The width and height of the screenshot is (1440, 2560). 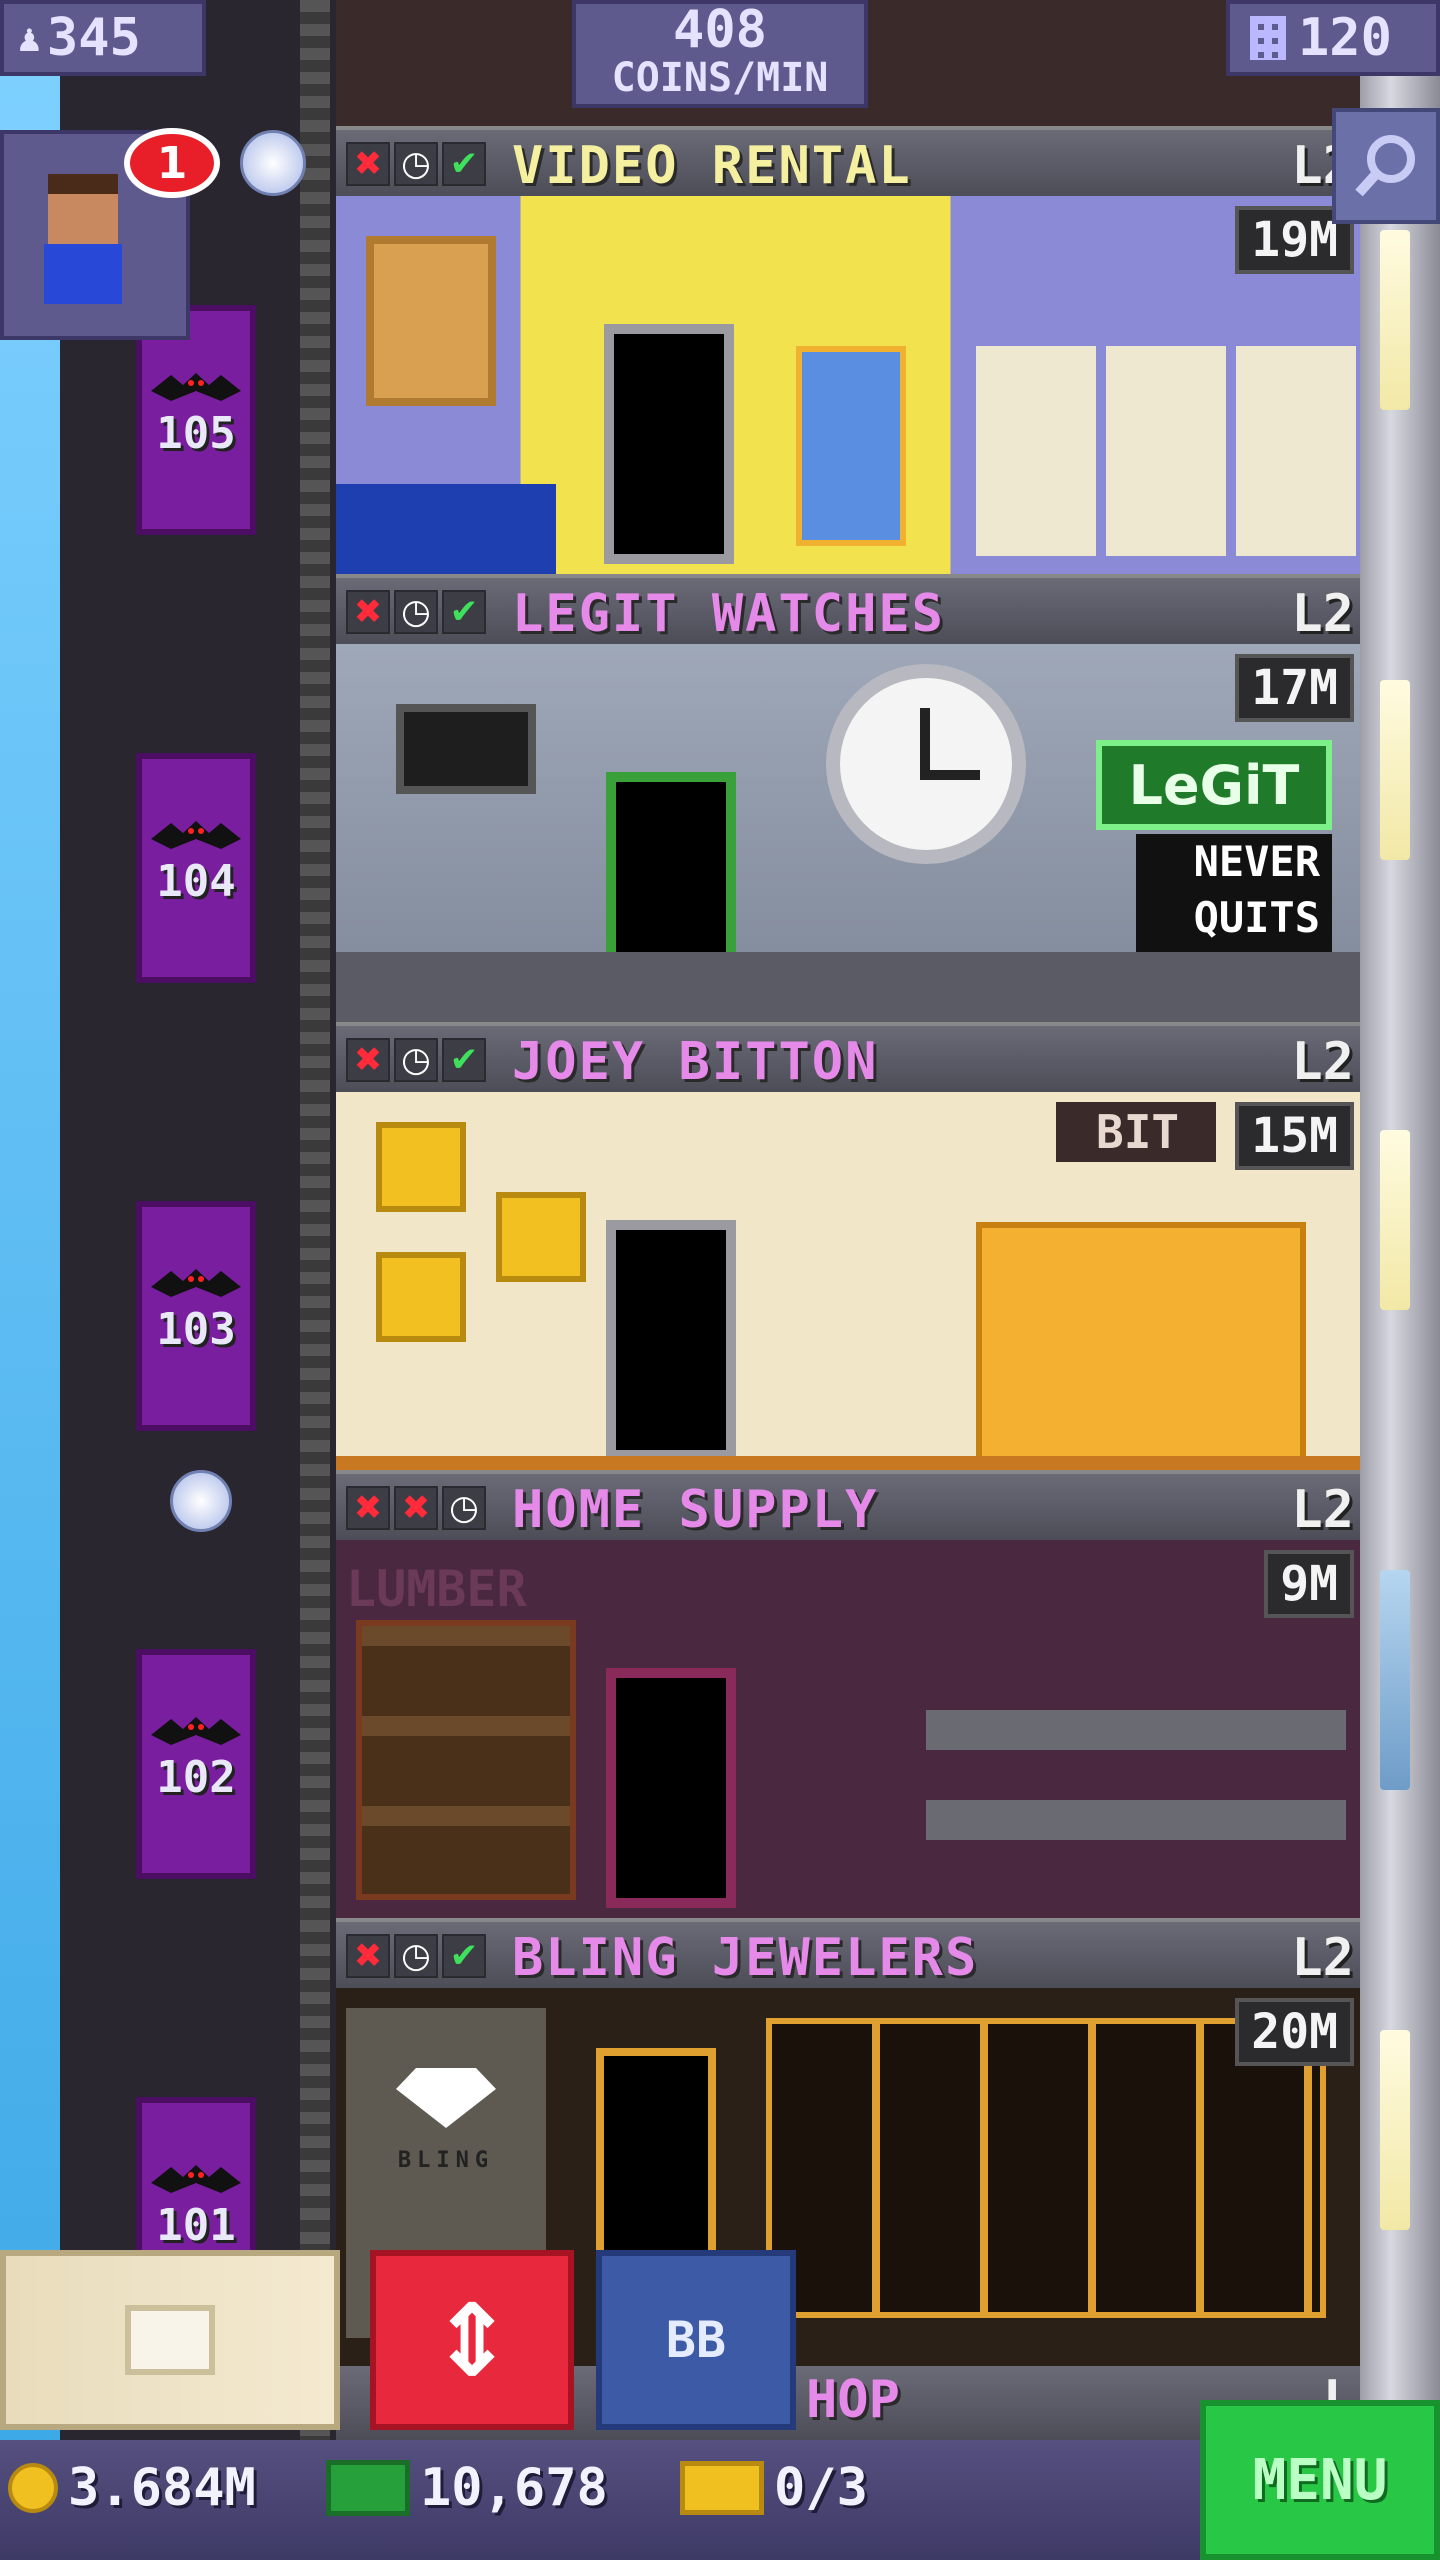 I want to click on floor-home-supply: LUMBER ✖ ✖ ◷ HOME SUPPLY L2 9M, so click(x=848, y=1694).